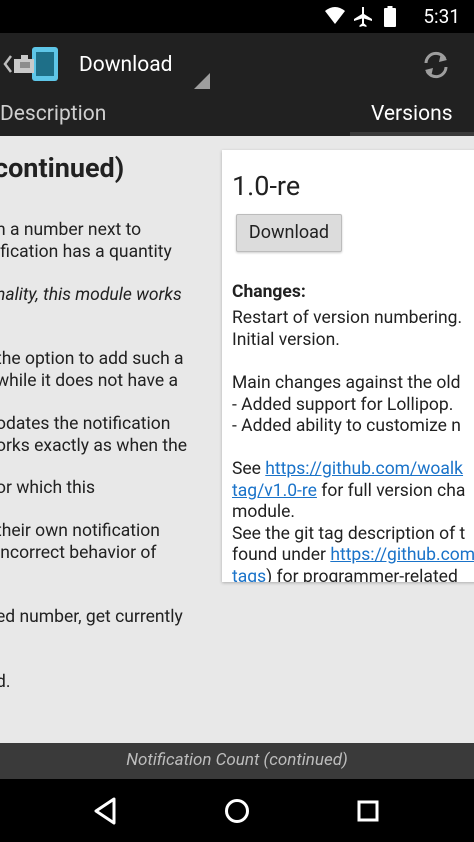 The image size is (474, 842). What do you see at coordinates (48, 488) in the screenshot?
I see `description-line: or which this` at bounding box center [48, 488].